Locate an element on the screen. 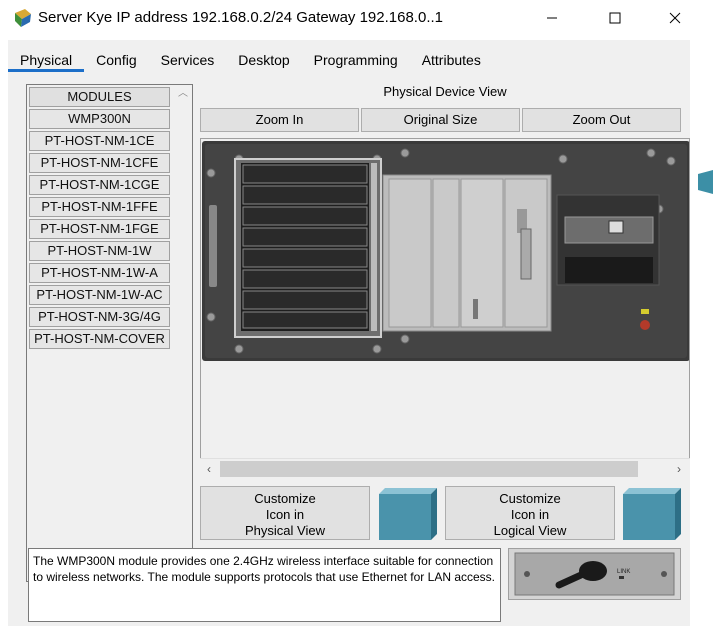  zoom-in-button: Zoom In is located at coordinates (279, 120).